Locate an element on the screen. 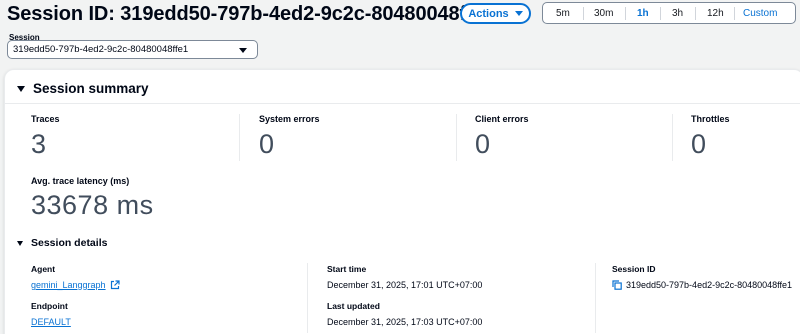 The image size is (800, 334). metric-label: Avg. trace latency (ms) is located at coordinates (80, 181).